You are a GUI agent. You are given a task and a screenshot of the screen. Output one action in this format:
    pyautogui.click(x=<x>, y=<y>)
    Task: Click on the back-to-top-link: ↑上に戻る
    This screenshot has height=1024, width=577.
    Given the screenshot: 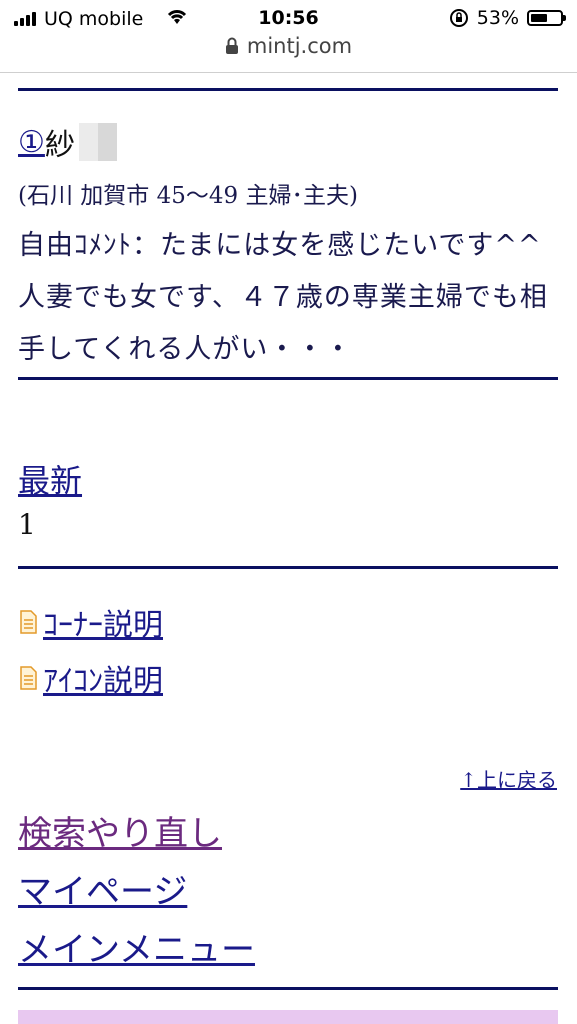 What is the action you would take?
    pyautogui.click(x=508, y=778)
    